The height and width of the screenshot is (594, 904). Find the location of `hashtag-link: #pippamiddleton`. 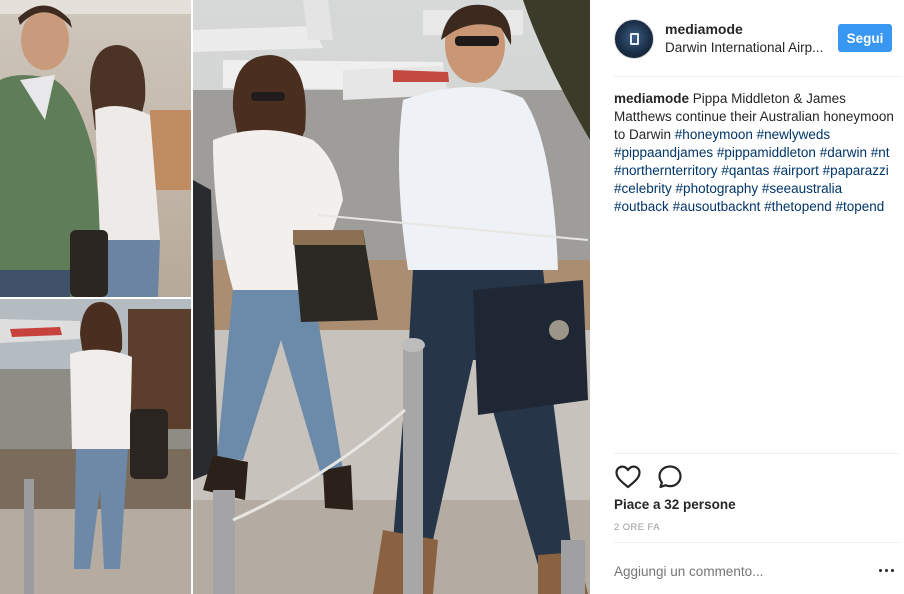

hashtag-link: #pippamiddleton is located at coordinates (766, 152).